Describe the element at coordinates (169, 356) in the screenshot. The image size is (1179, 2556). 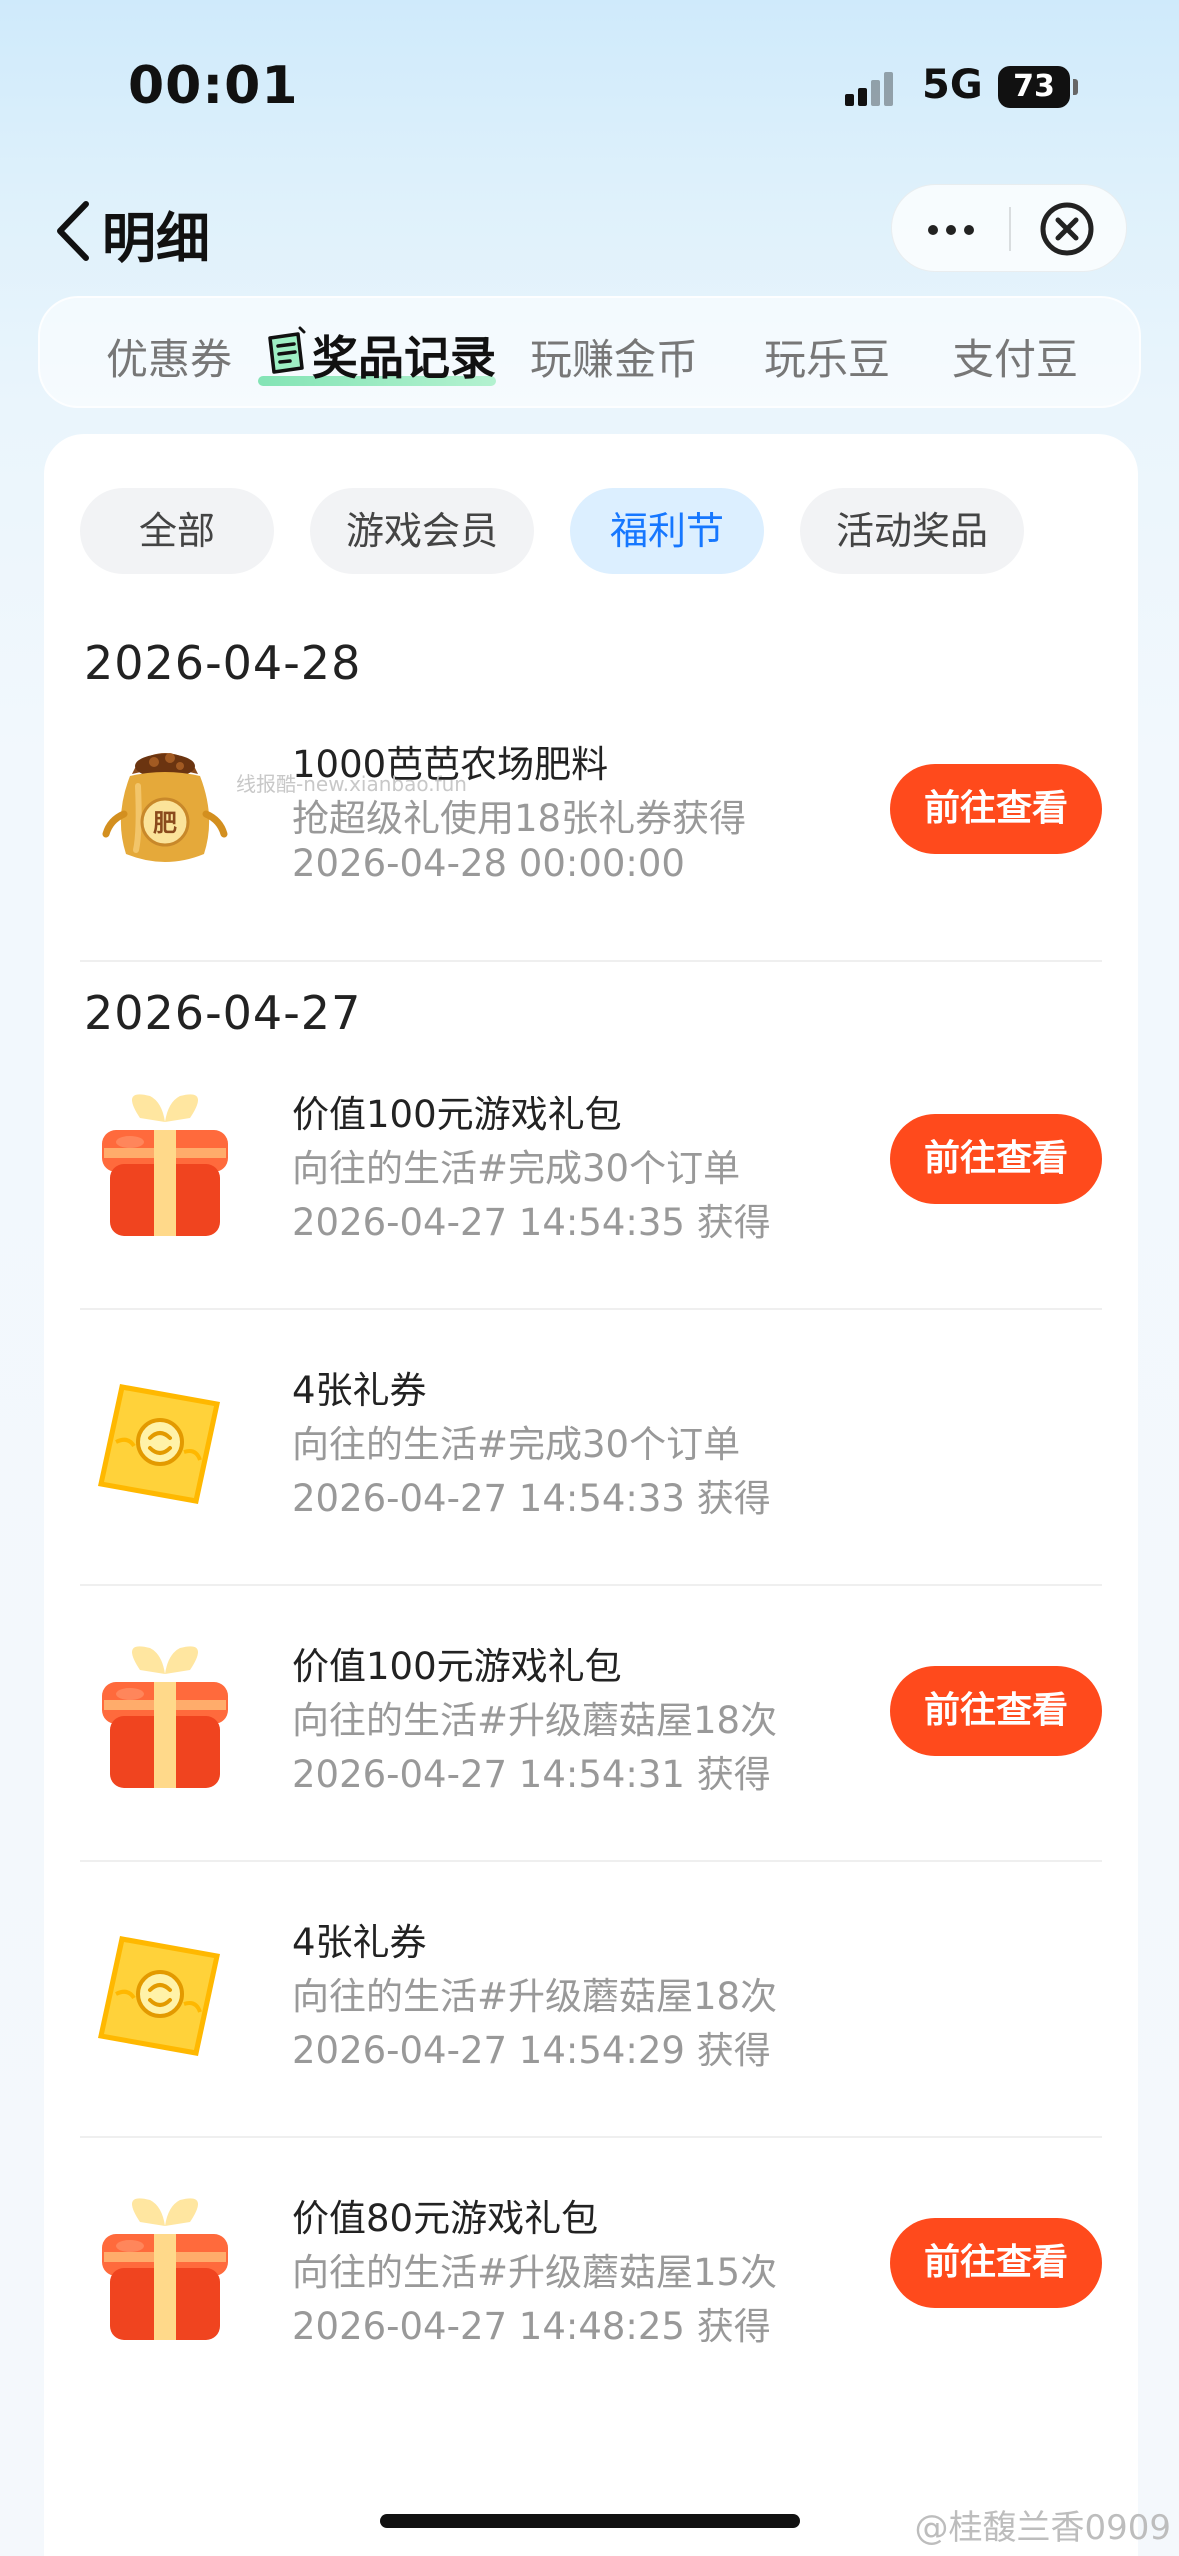
I see `tab-coupons: 优惠券` at that location.